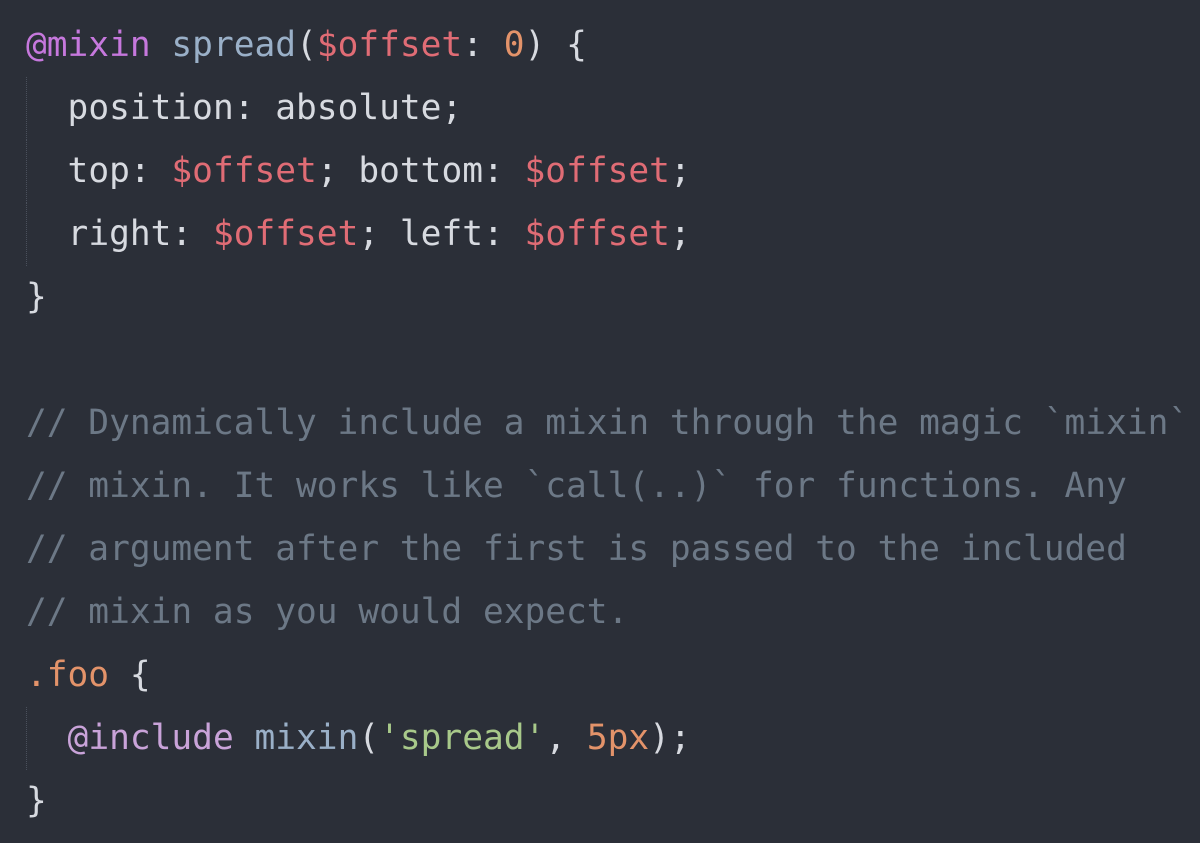 Image resolution: width=1200 pixels, height=843 pixels. Describe the element at coordinates (613, 675) in the screenshot. I see `code-line: .foo {` at that location.